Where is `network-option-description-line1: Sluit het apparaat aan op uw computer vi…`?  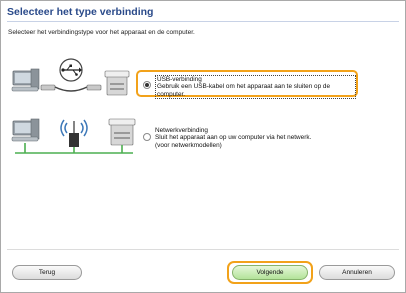 network-option-description-line1: Sluit het apparaat aan op uw computer vi… is located at coordinates (233, 138).